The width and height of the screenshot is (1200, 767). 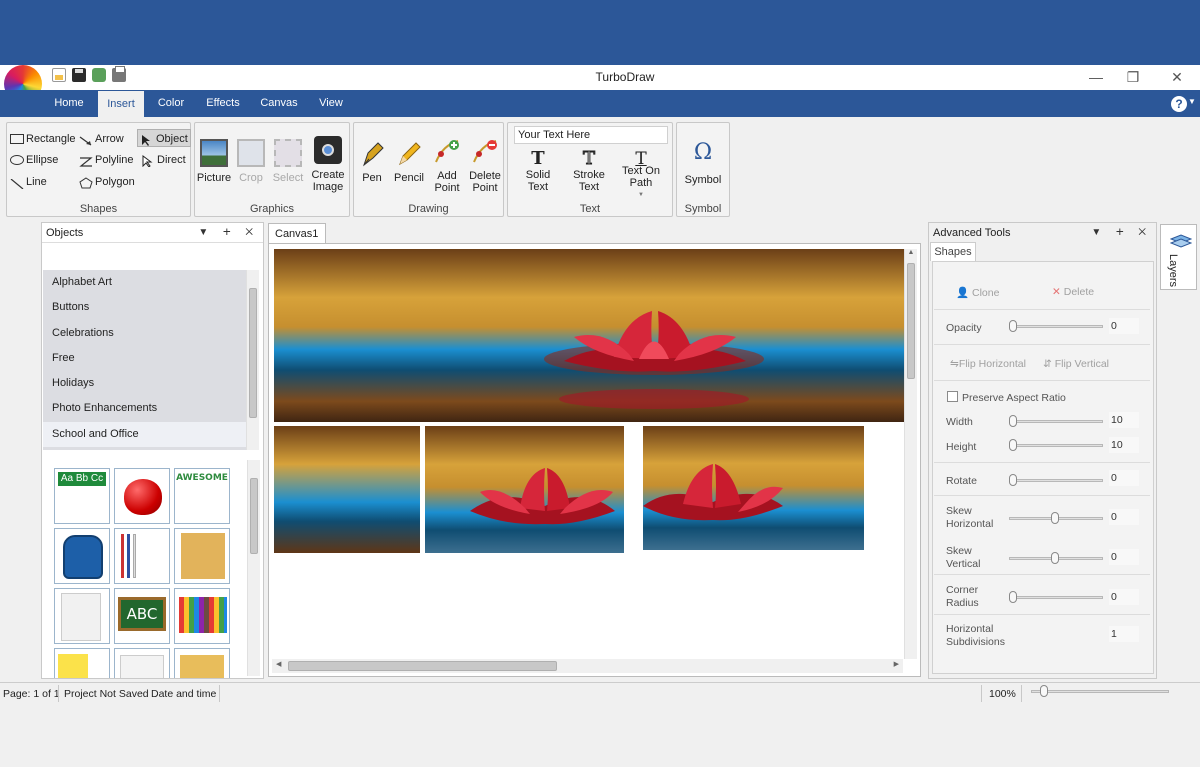 What do you see at coordinates (1192, 101) in the screenshot?
I see `help-dropdown-icon: ▼` at bounding box center [1192, 101].